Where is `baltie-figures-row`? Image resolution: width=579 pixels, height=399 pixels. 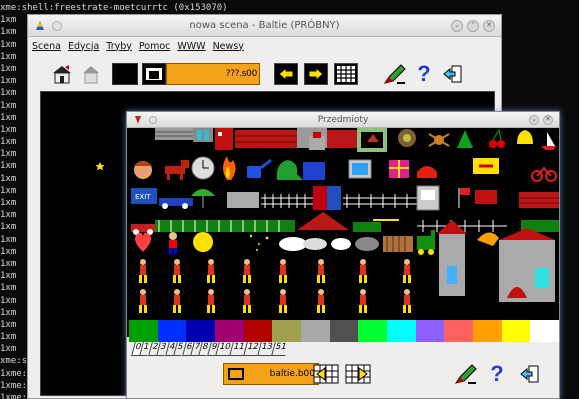 baltie-figures-row is located at coordinates (275, 286).